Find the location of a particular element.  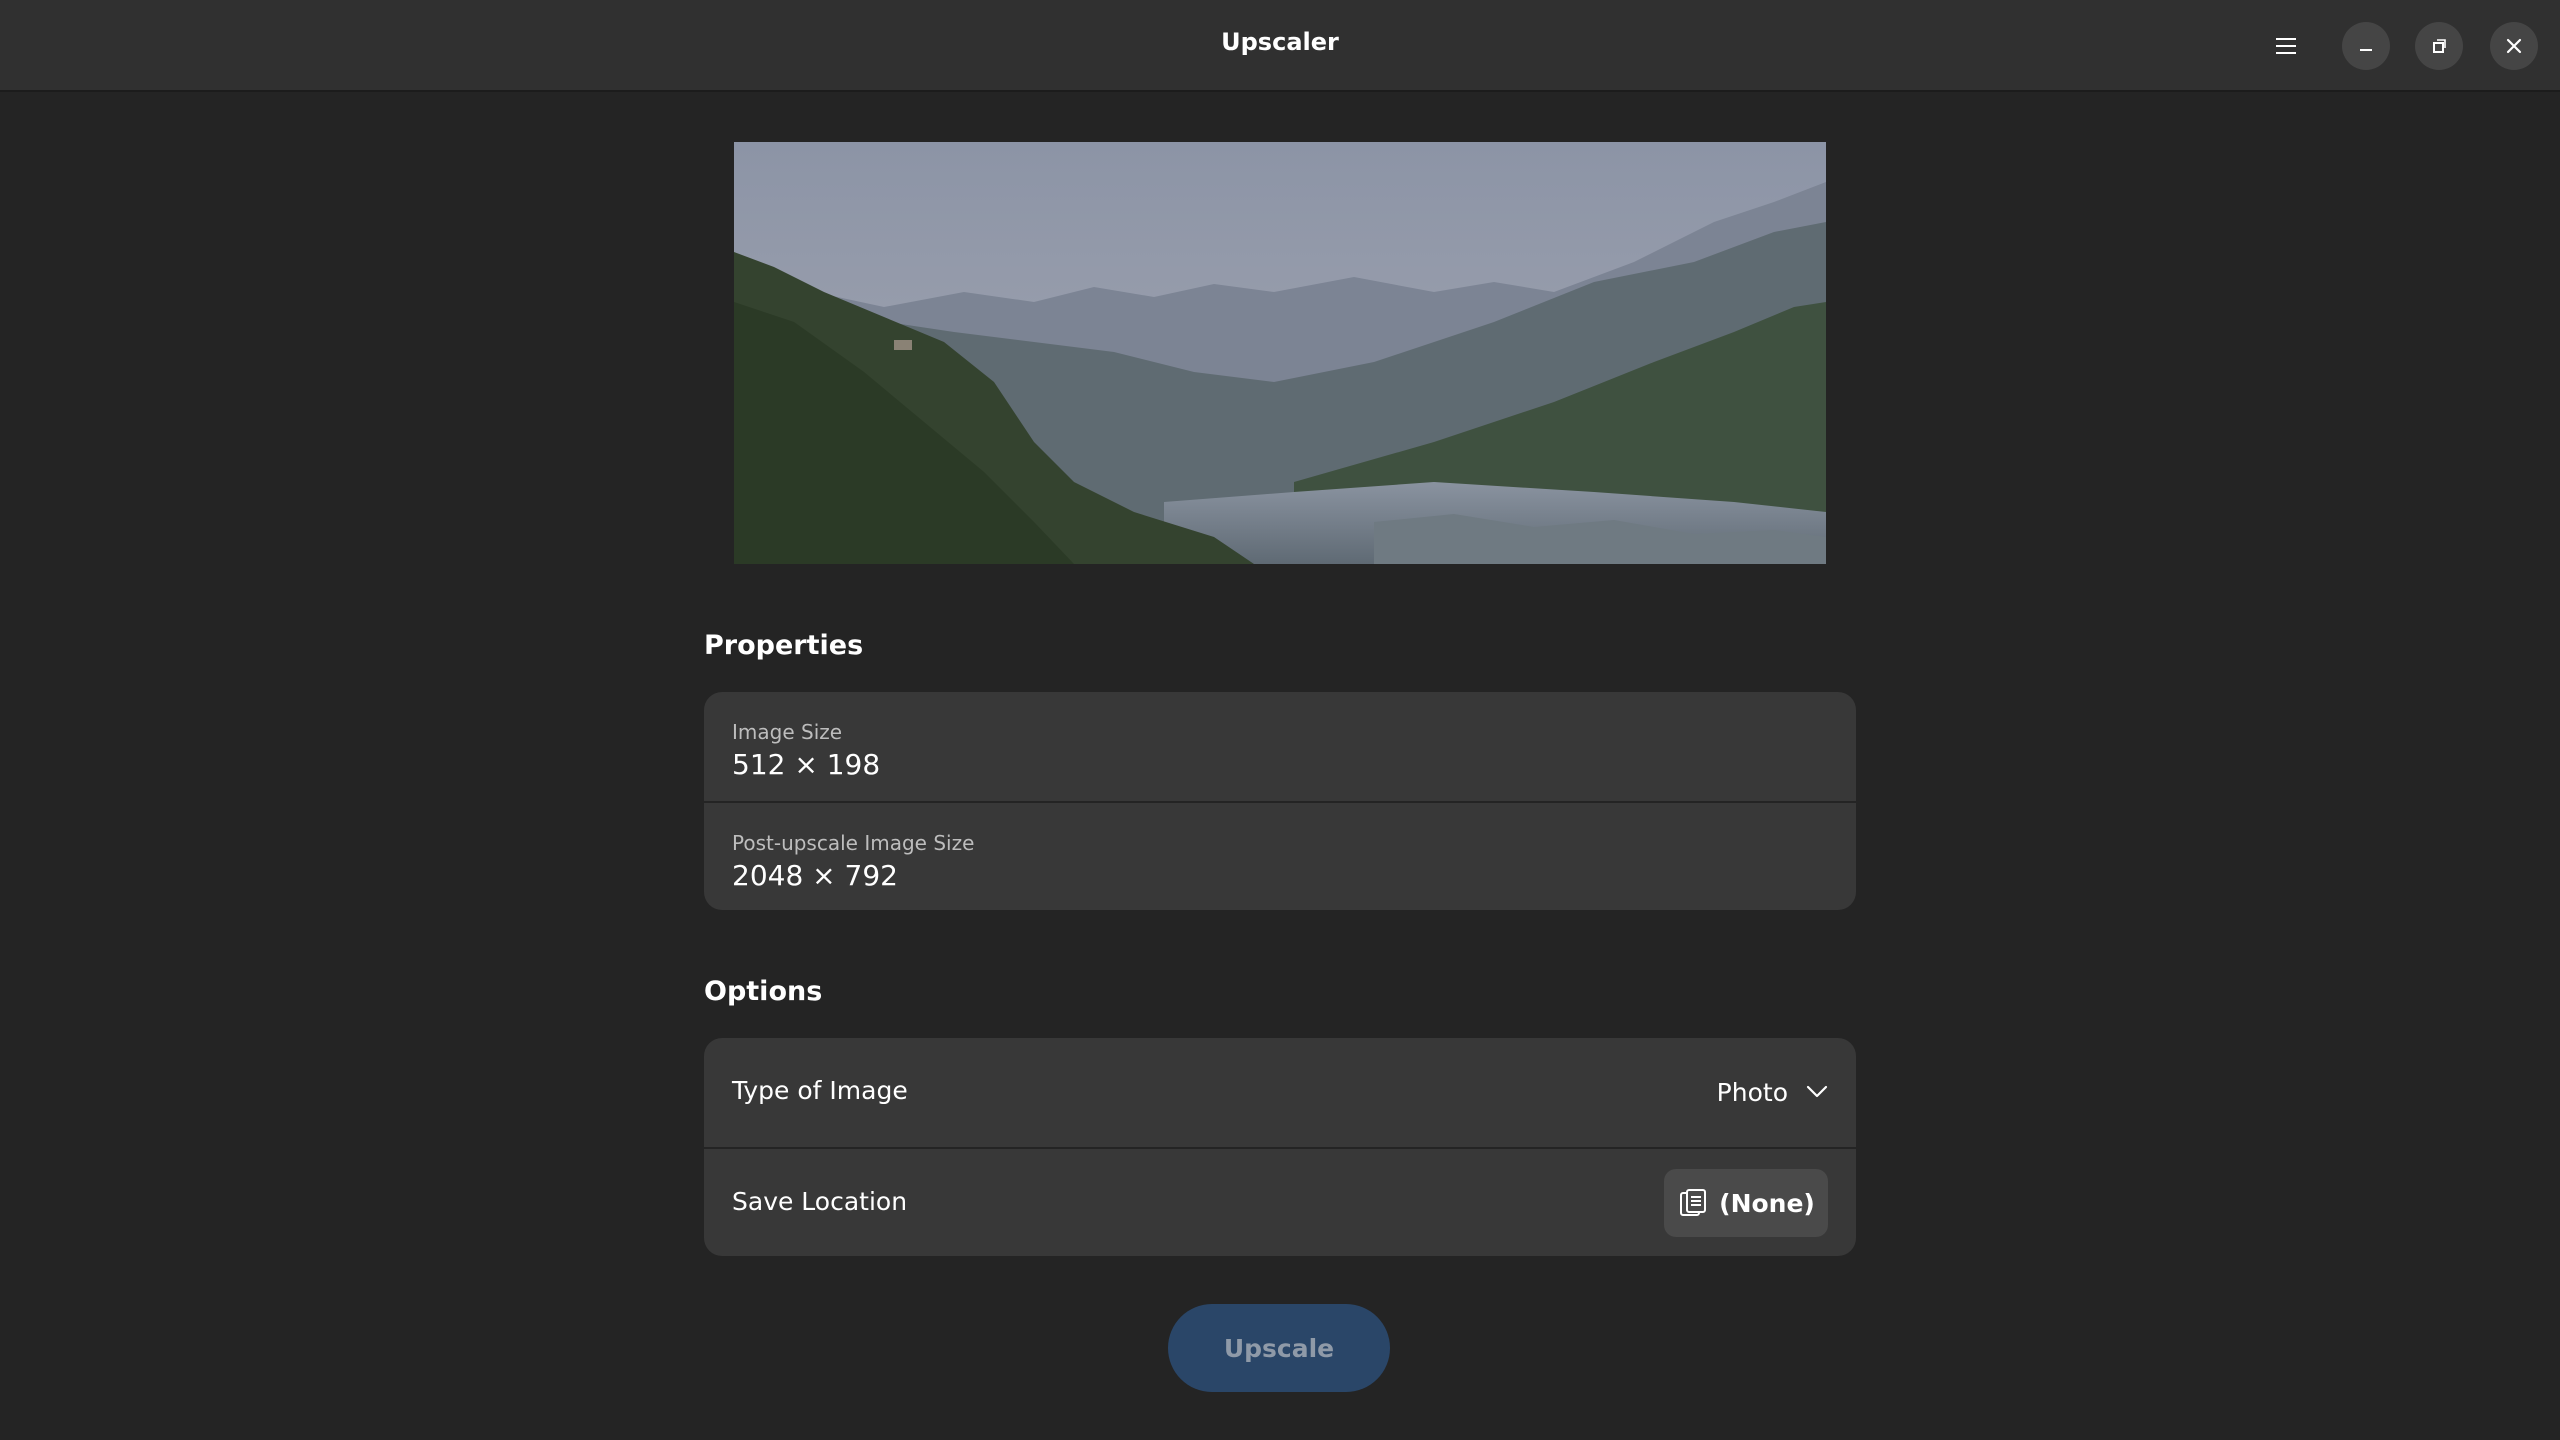

minimize-icon is located at coordinates (2366, 50).